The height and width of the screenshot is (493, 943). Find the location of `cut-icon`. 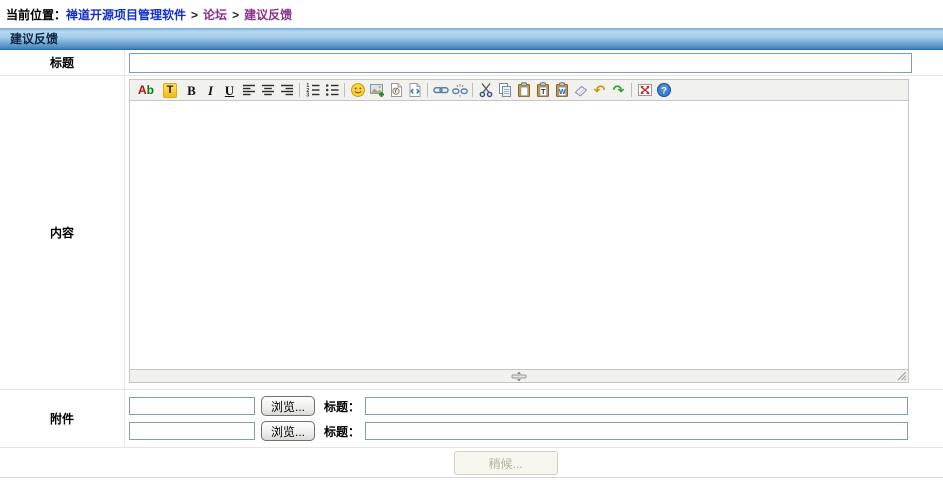

cut-icon is located at coordinates (485, 90).